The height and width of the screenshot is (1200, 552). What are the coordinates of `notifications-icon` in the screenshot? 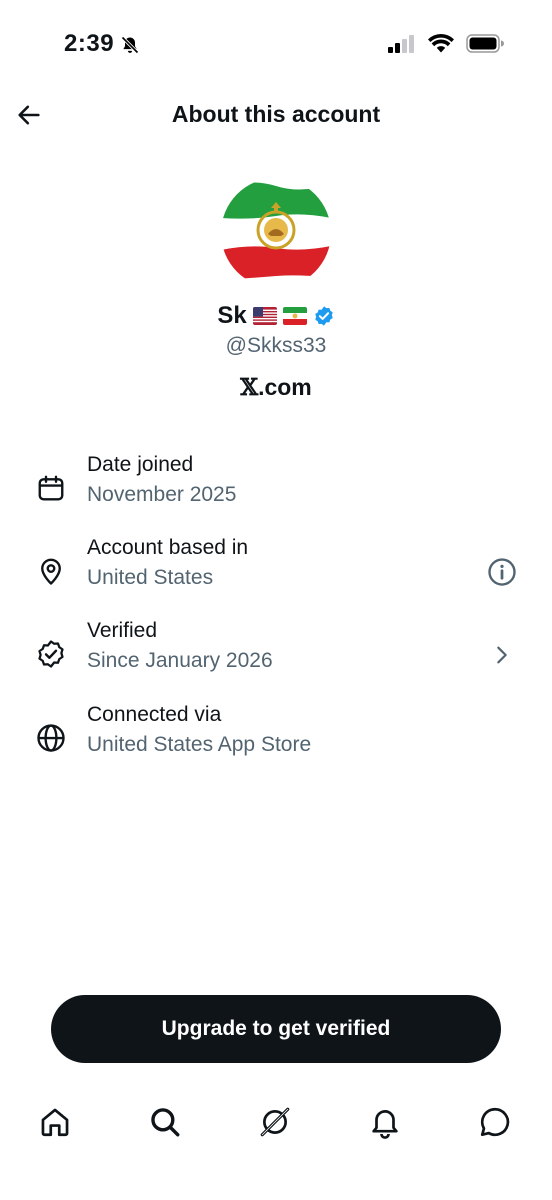 It's located at (385, 1124).